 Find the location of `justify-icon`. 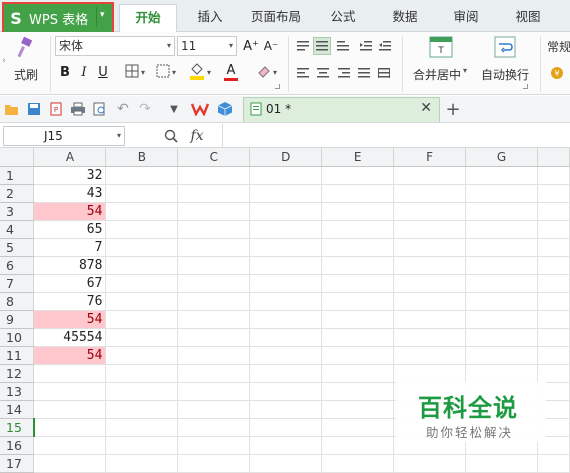

justify-icon is located at coordinates (364, 73).